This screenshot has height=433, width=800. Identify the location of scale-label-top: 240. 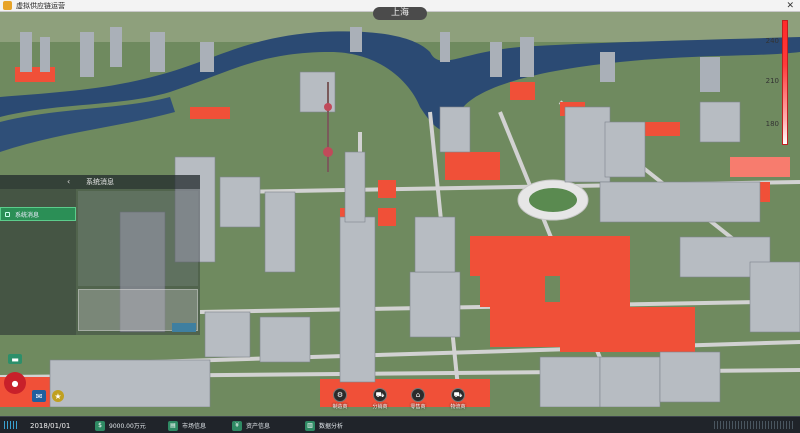
(772, 41).